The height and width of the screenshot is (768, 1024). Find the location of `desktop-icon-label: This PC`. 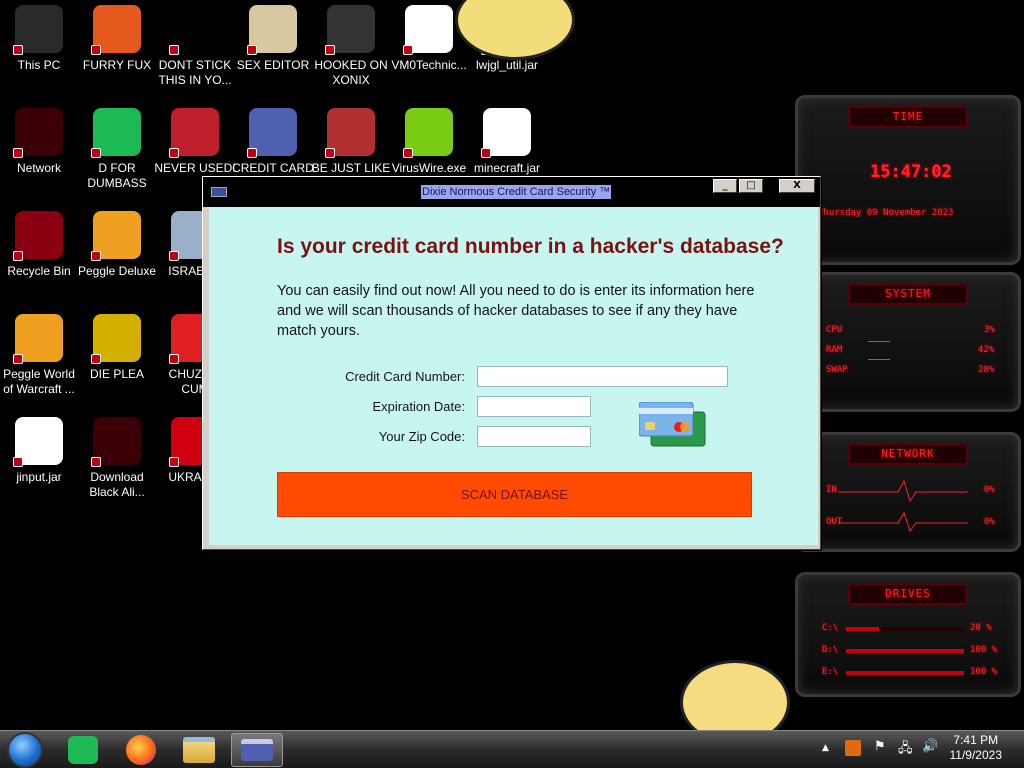

desktop-icon-label: This PC is located at coordinates (39, 65).